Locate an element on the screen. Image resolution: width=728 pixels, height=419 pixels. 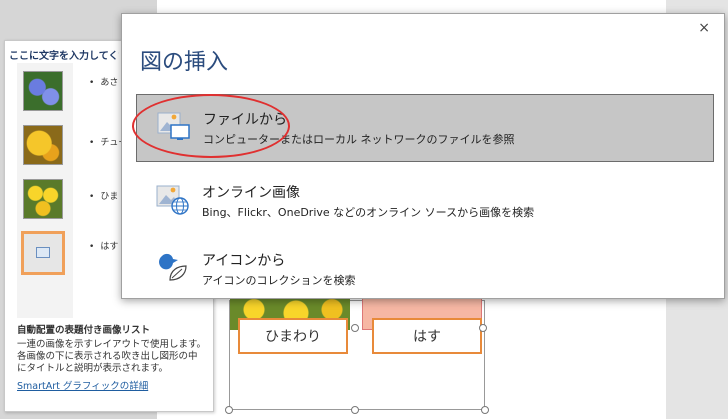
option-description: Bing、Flickr、OneDrive などのオンライン ソースから画像を検索 is located at coordinates (368, 212).